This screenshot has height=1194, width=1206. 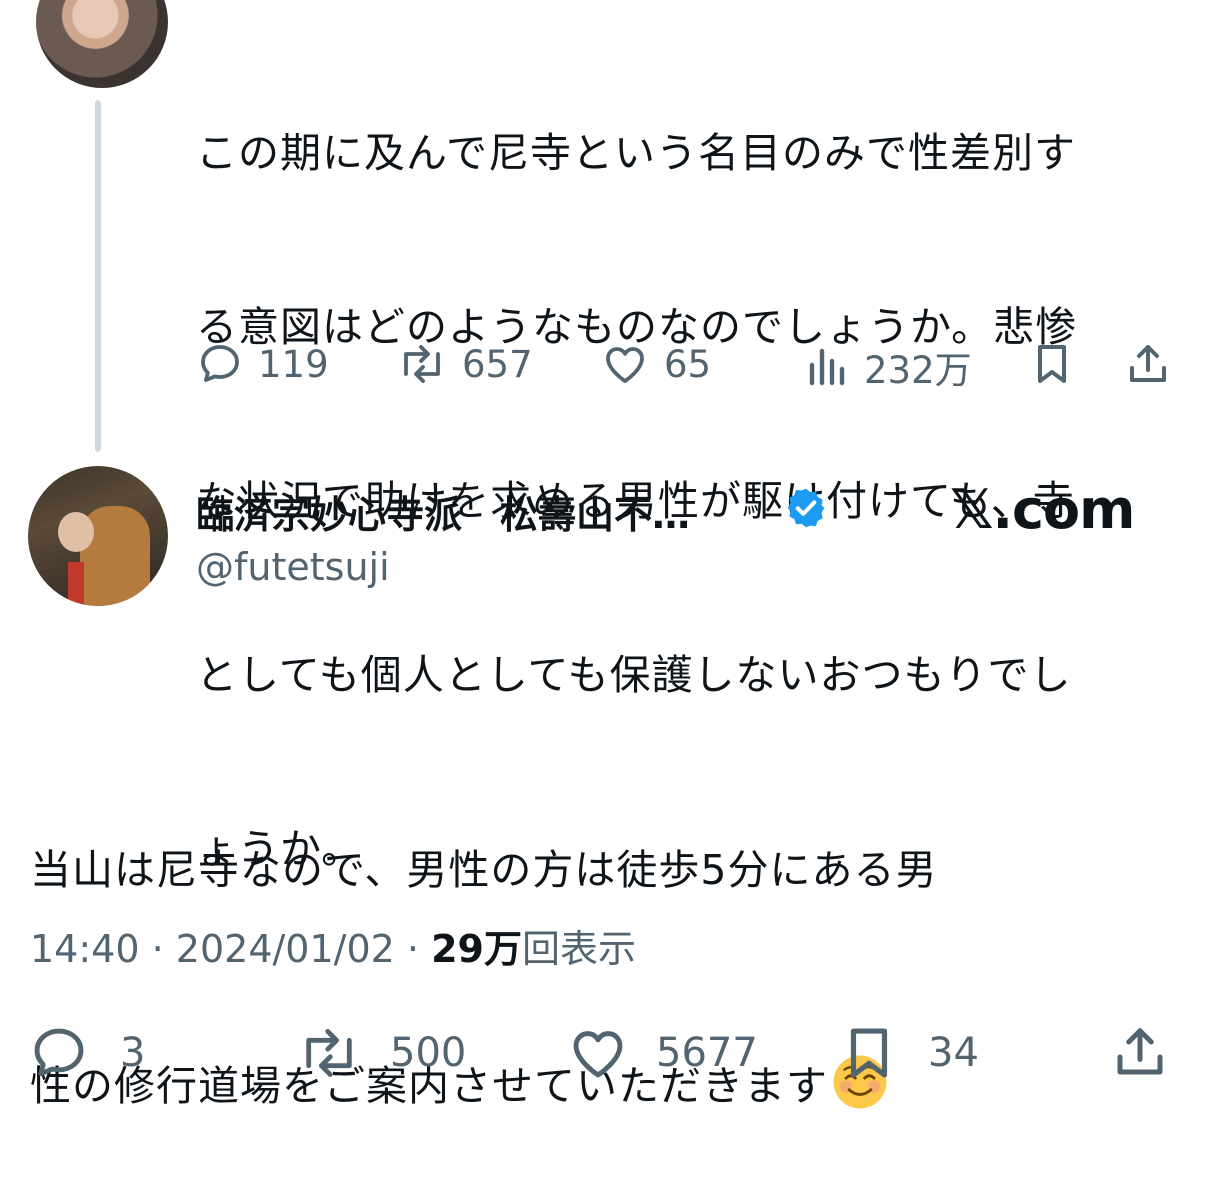 I want to click on parent-views-button: 232万, so click(x=889, y=367).